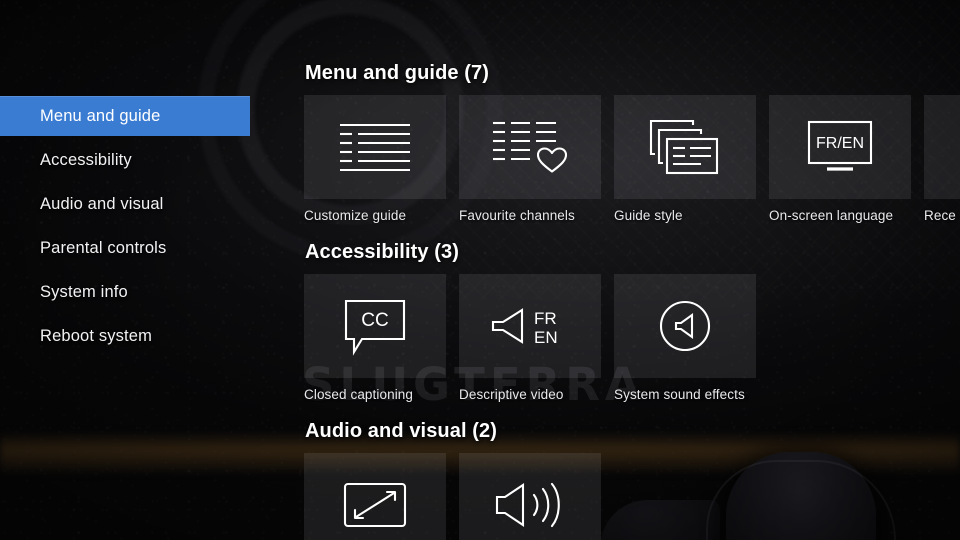 Image resolution: width=960 pixels, height=540 pixels. What do you see at coordinates (102, 203) in the screenshot?
I see `sidebar-item-label: Audio and visual` at bounding box center [102, 203].